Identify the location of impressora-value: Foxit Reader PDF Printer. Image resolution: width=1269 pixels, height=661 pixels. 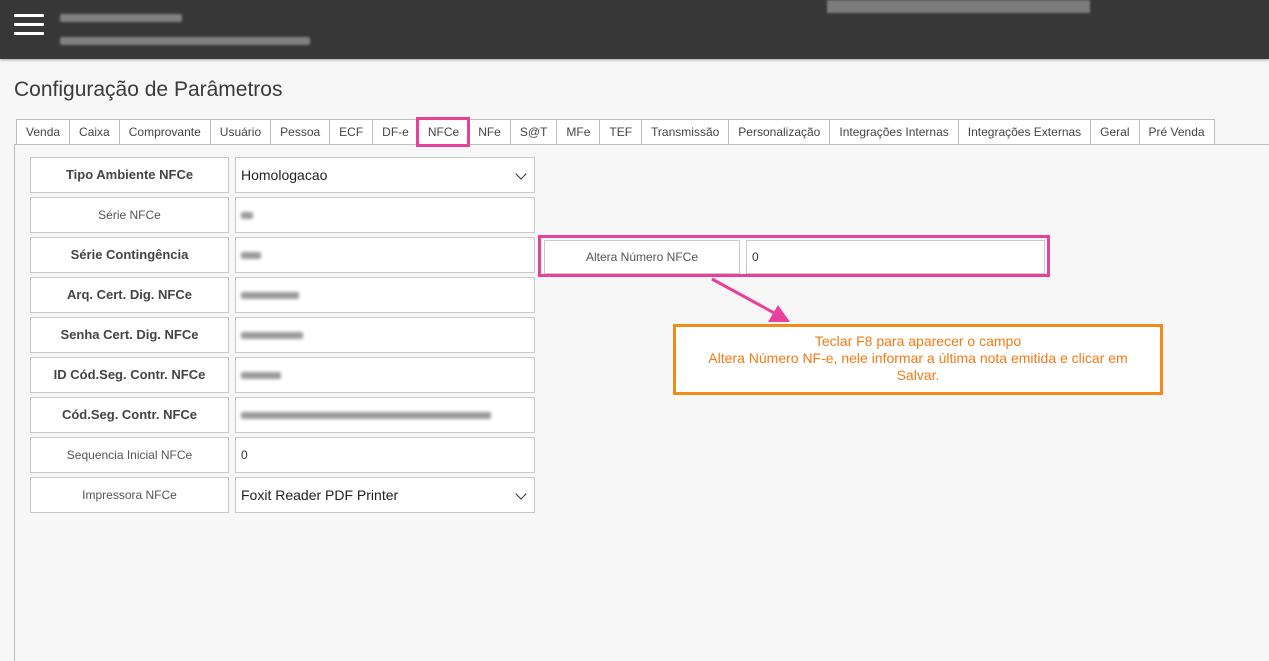
(320, 495).